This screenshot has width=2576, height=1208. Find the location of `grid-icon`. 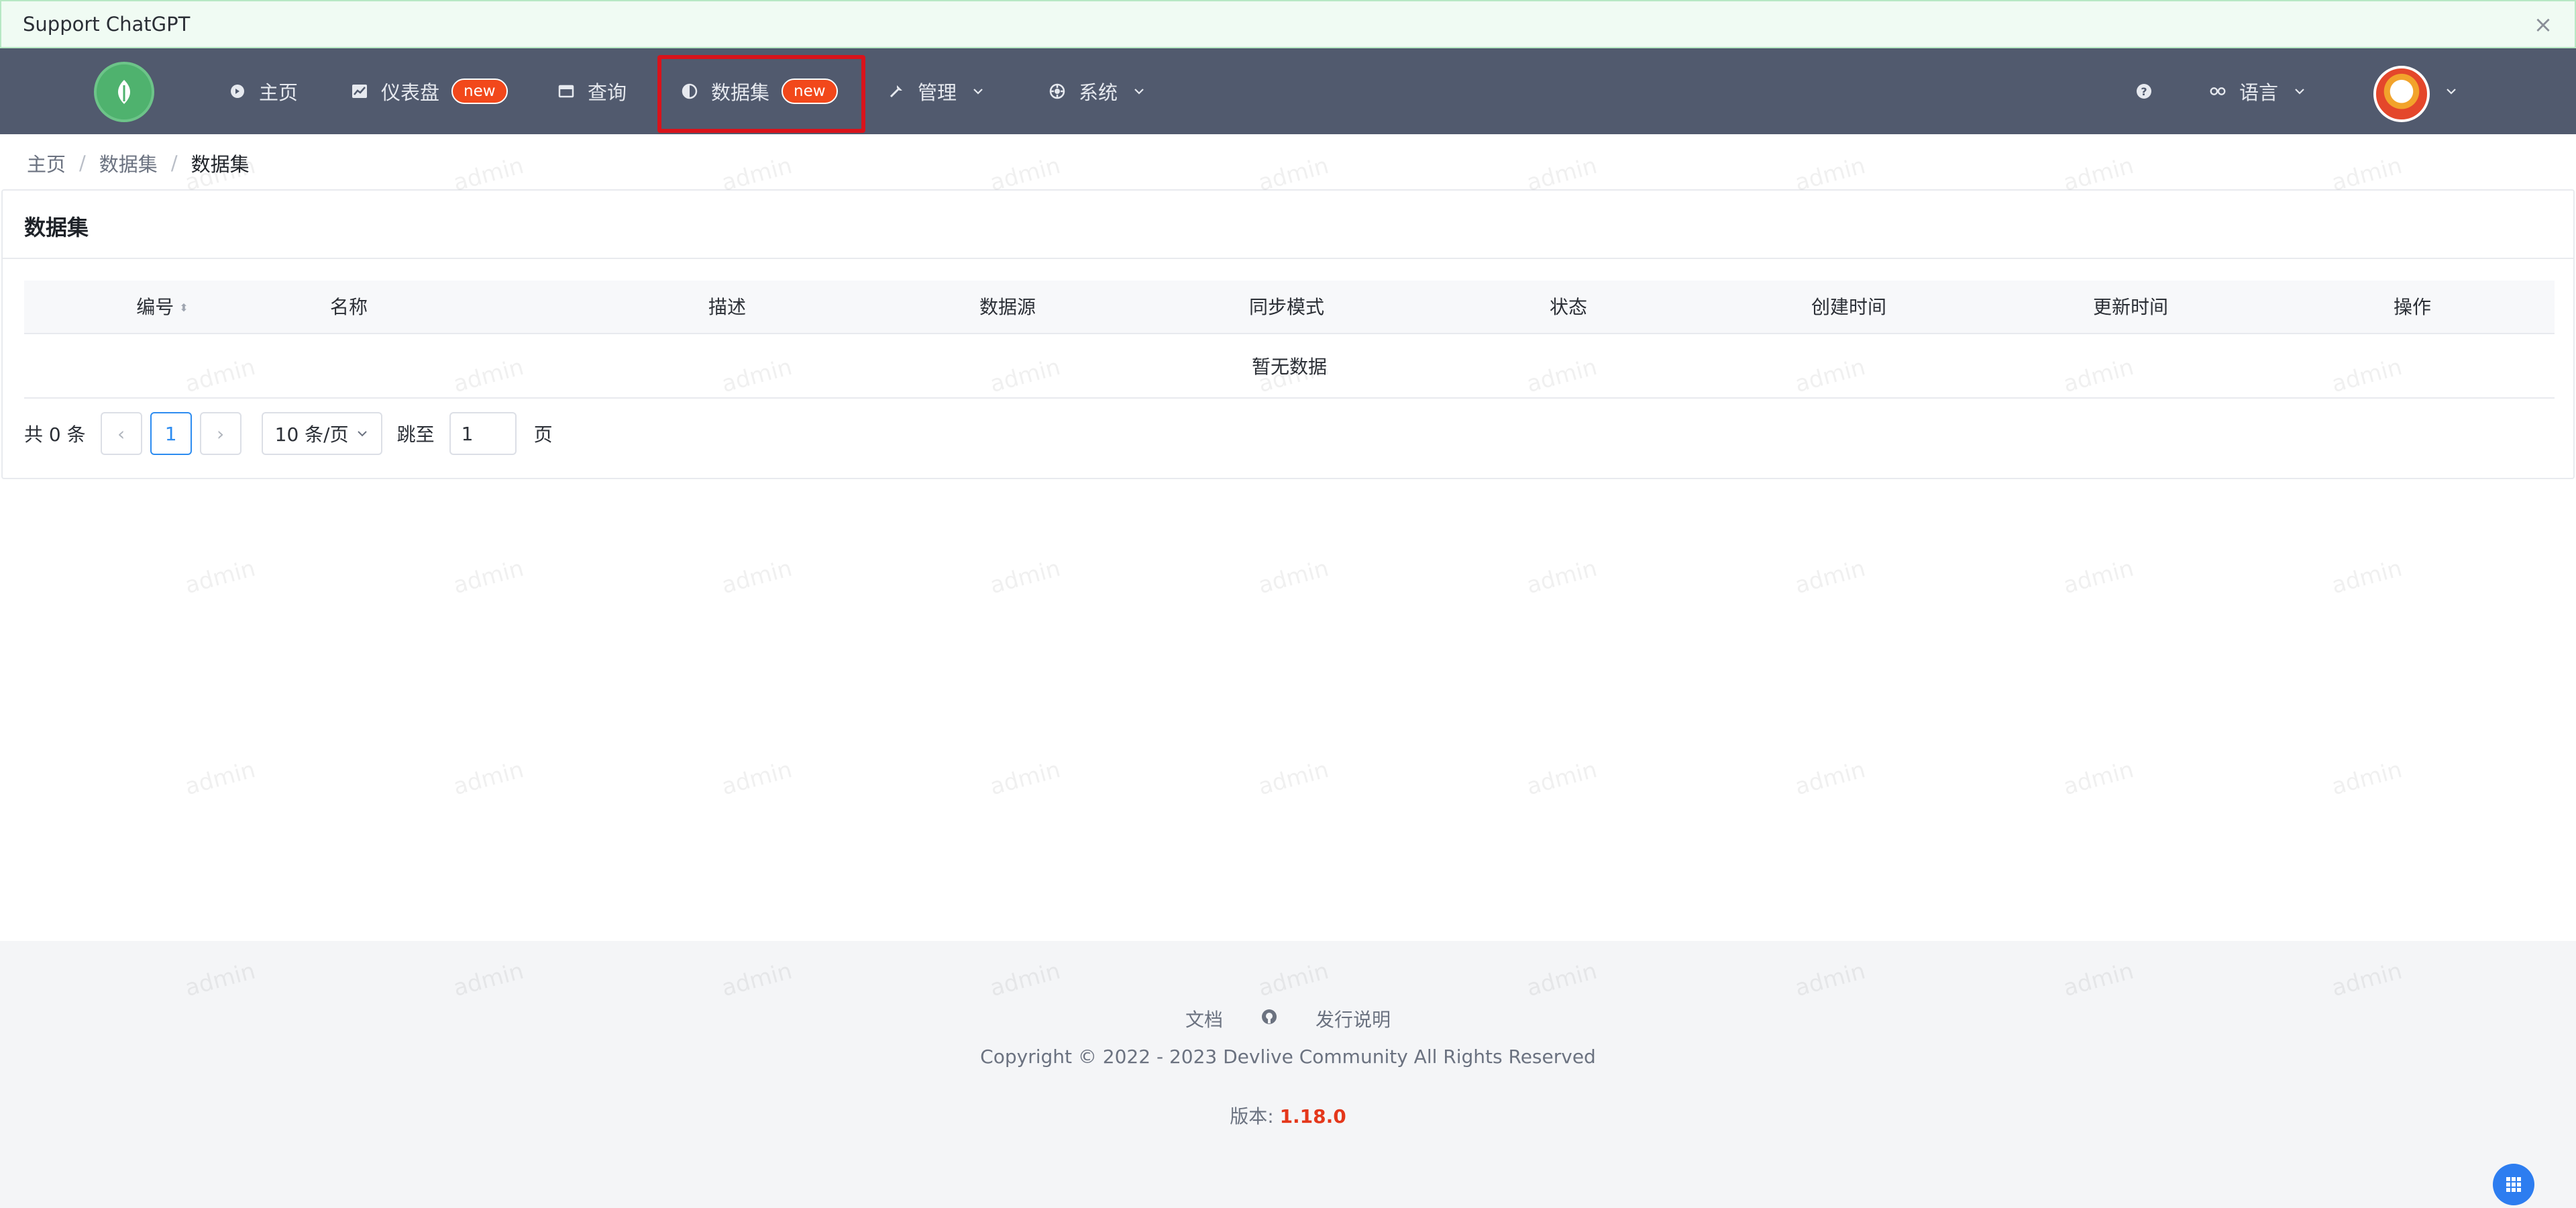

grid-icon is located at coordinates (2513, 1184).